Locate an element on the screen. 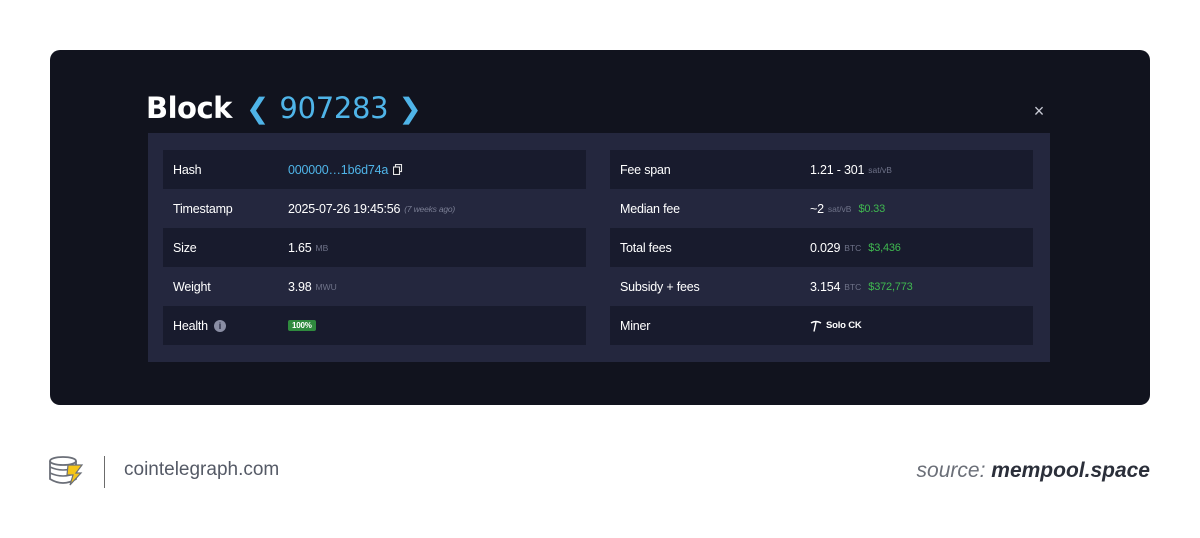 The width and height of the screenshot is (1200, 538). table-row: Subsidy + fees 3.154 BTC $372,773 is located at coordinates (821, 286).